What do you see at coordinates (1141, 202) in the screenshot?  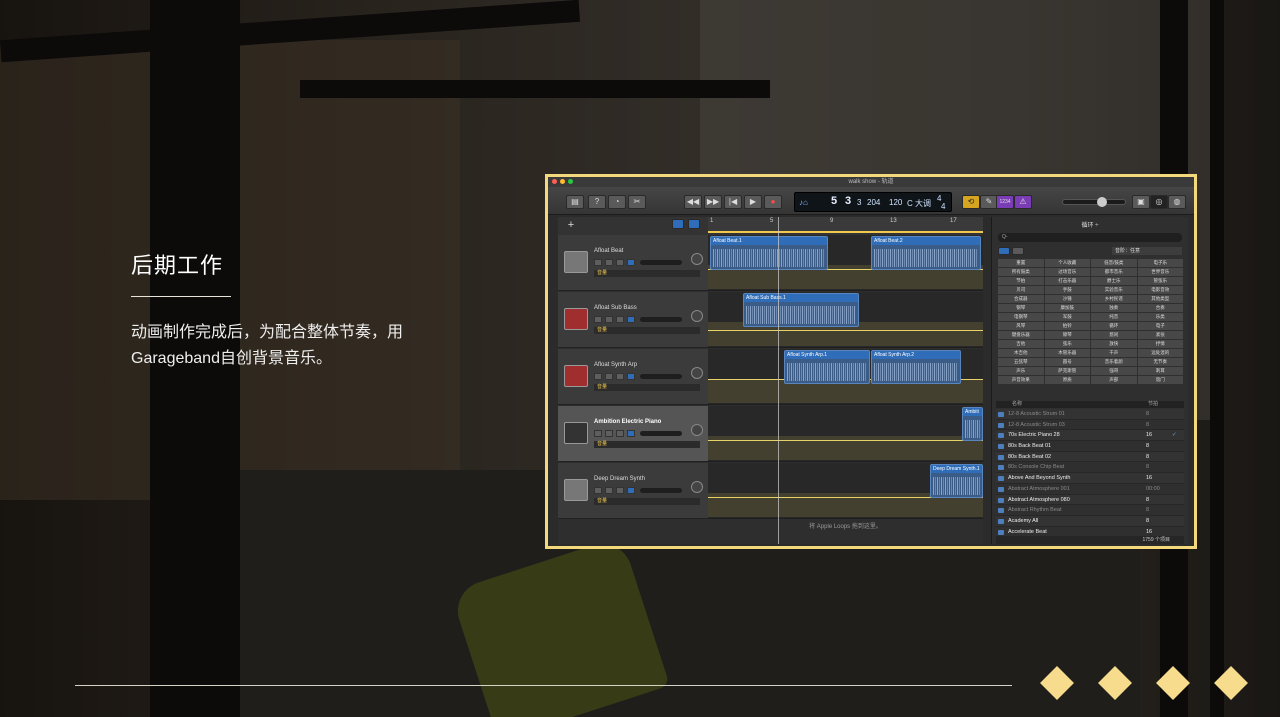 I see `notepad-icon: ▣` at bounding box center [1141, 202].